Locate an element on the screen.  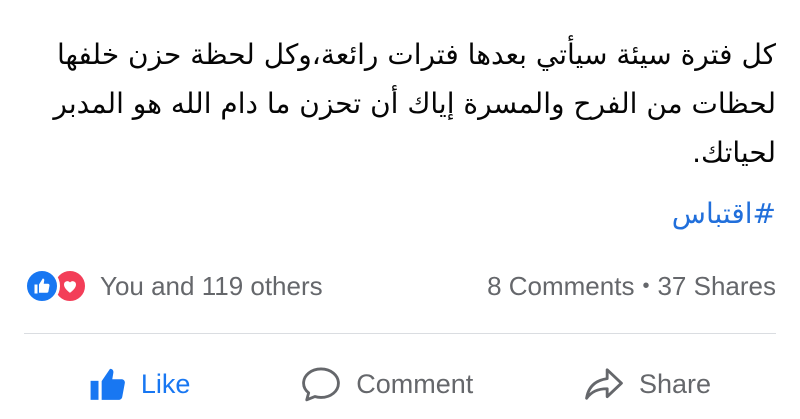
shares-count: 37 Shares is located at coordinates (716, 286).